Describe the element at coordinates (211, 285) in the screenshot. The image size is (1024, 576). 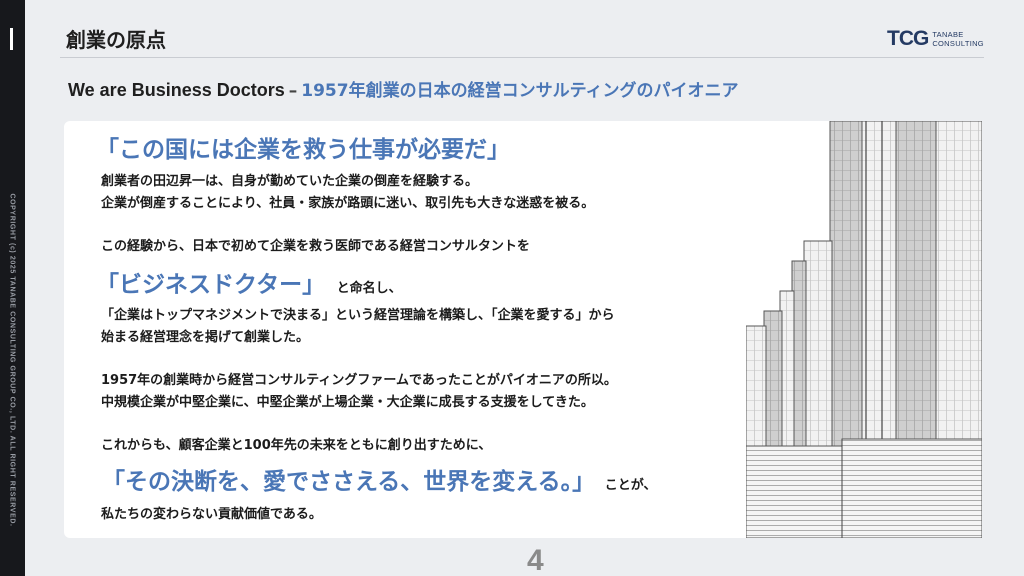
I see `business-doctor-phrase: 「ビジネスドクター」` at that location.